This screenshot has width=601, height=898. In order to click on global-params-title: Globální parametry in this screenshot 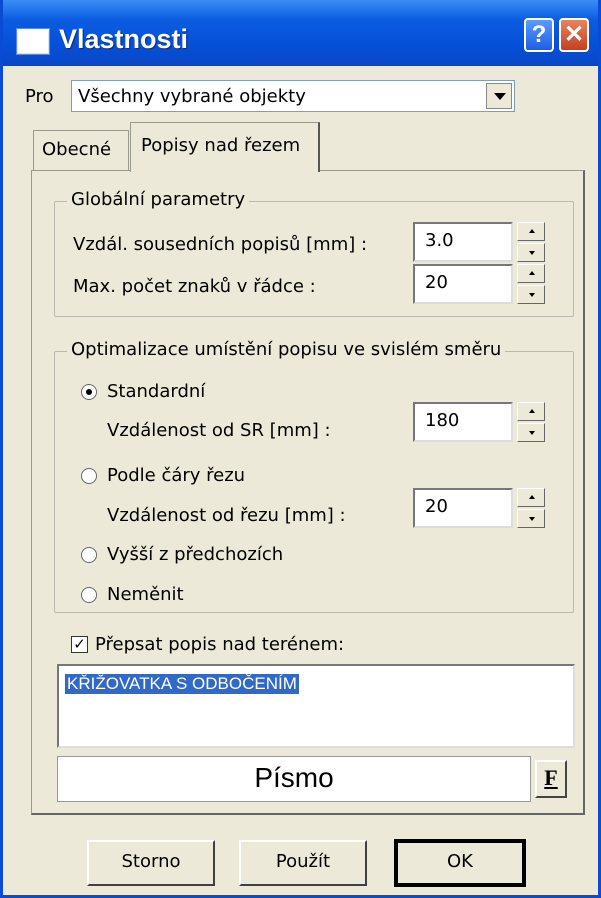, I will do `click(158, 199)`.